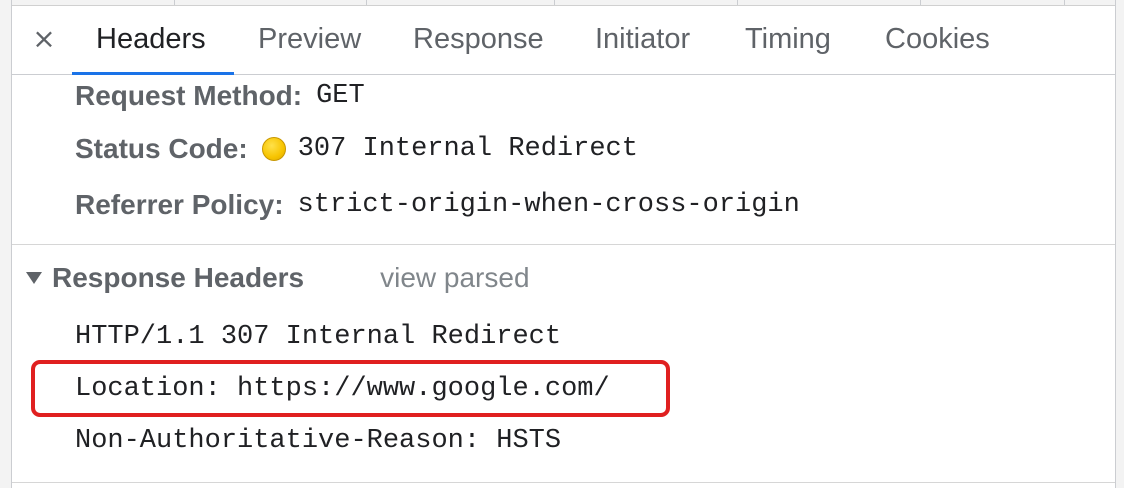  Describe the element at coordinates (44, 39) in the screenshot. I see `close-icon: ×` at that location.